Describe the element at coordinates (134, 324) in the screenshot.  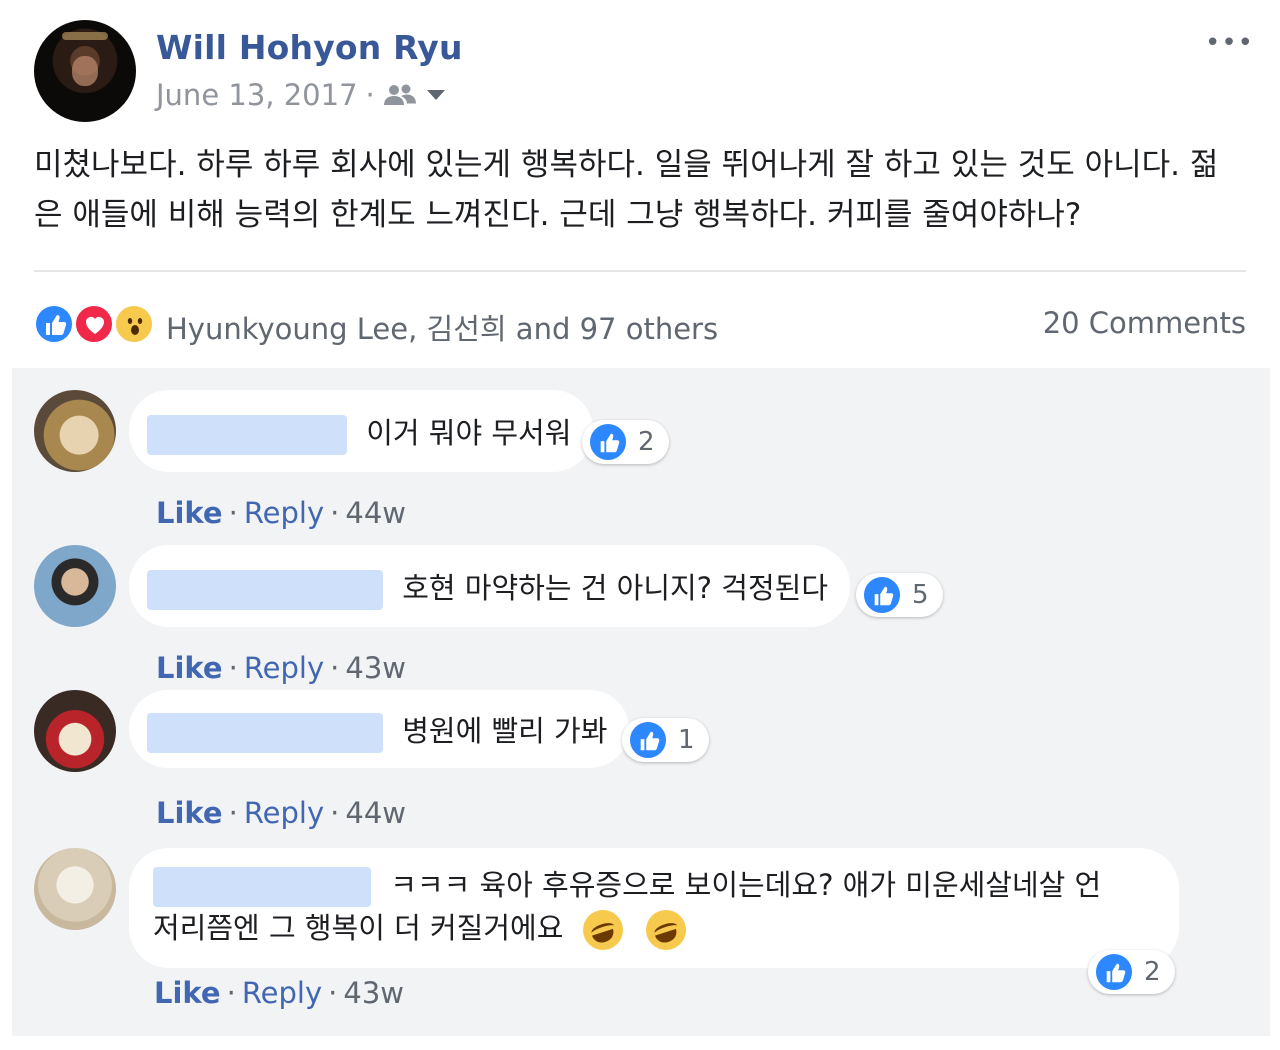
I see `wow-icon` at that location.